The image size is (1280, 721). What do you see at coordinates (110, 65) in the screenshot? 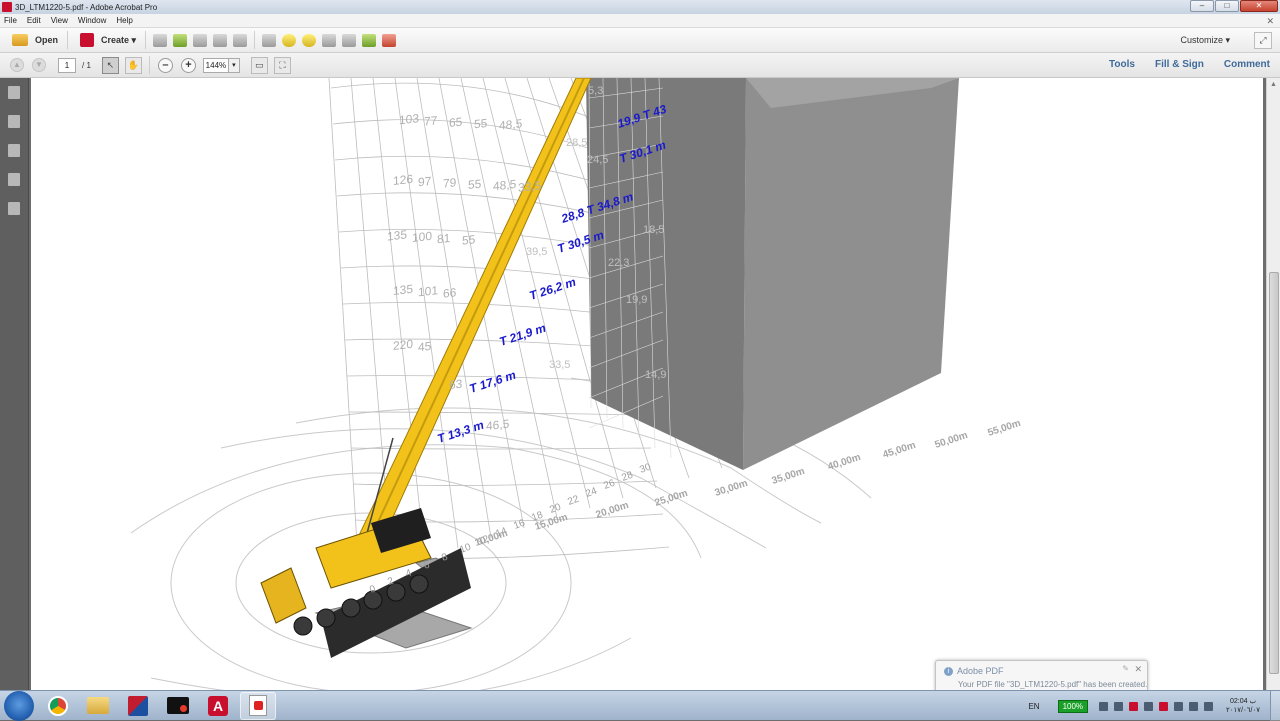
I see `select-cursor-icon: ↖` at bounding box center [110, 65].